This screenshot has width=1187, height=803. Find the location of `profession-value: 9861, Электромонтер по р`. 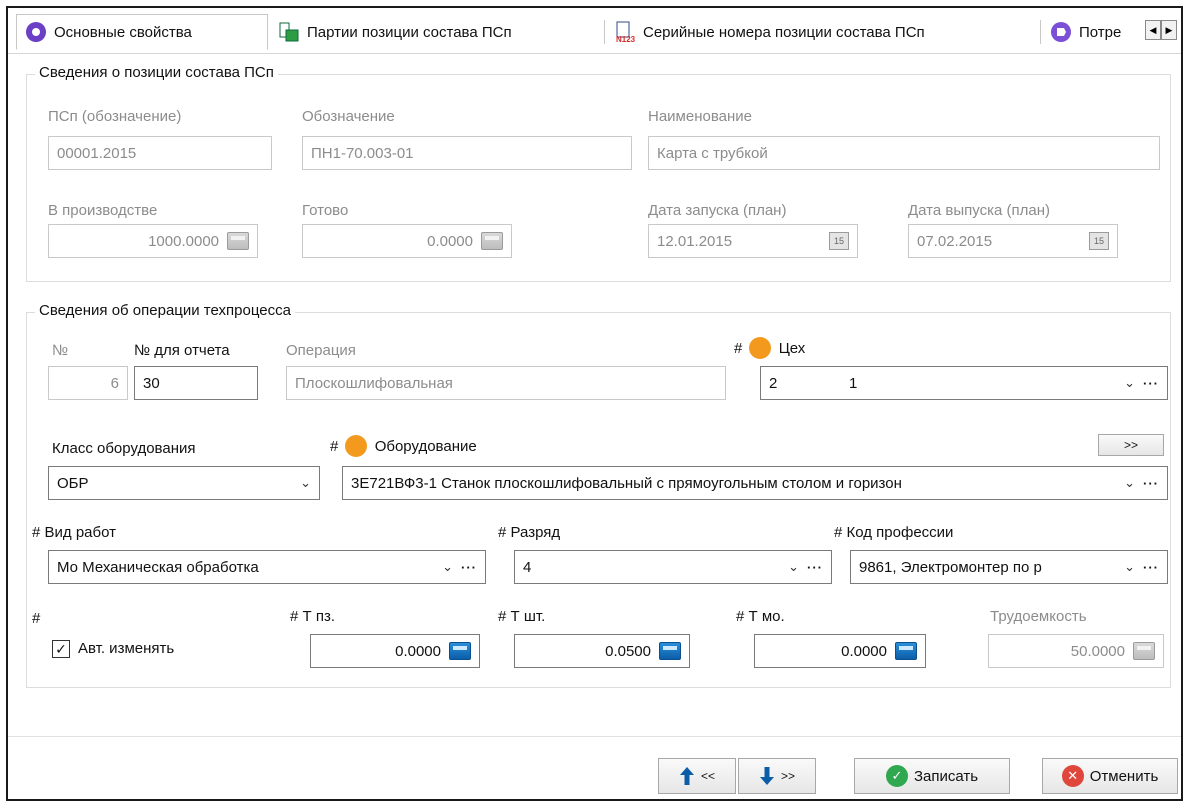

profession-value: 9861, Электромонтер по р is located at coordinates (950, 567).